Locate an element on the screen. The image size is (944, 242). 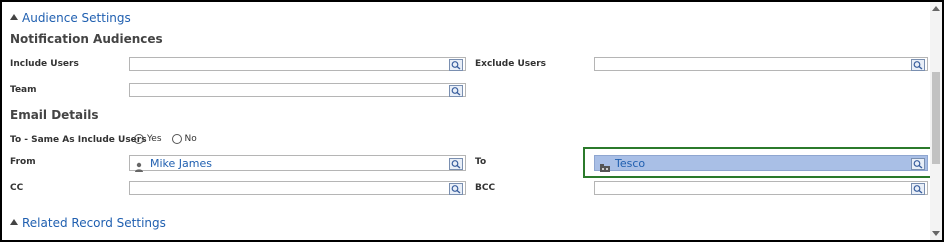
team-label: Team is located at coordinates (23, 90).